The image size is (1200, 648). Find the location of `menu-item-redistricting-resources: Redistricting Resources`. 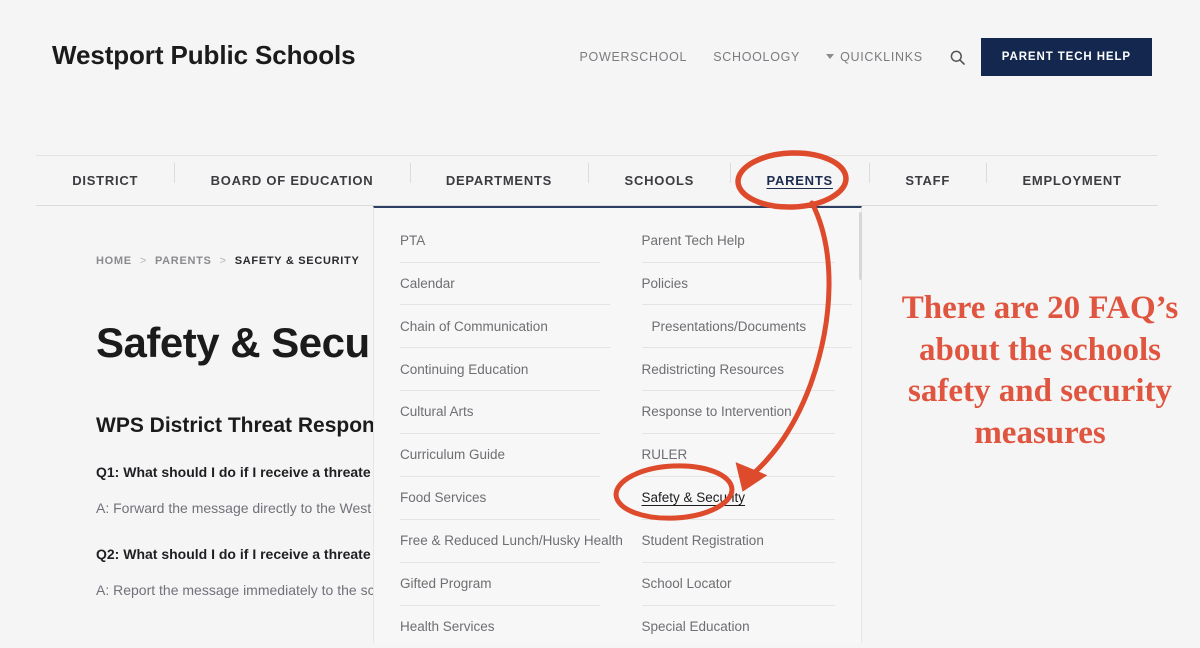

menu-item-redistricting-resources: Redistricting Resources is located at coordinates (738, 370).